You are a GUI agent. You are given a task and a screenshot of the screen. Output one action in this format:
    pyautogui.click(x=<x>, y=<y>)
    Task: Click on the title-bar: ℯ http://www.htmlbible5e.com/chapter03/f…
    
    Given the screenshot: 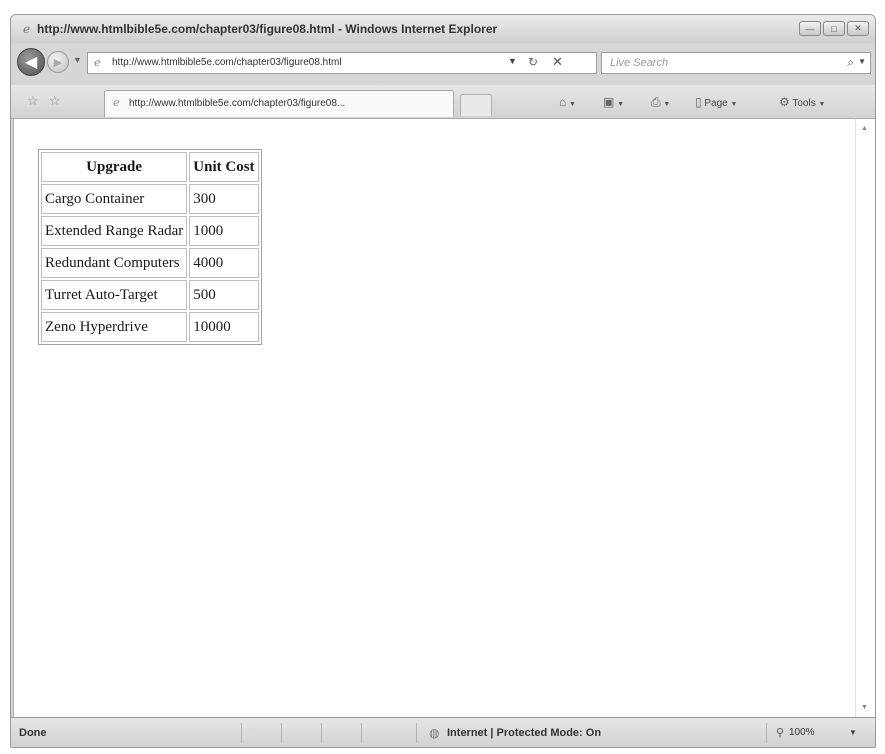 What is the action you would take?
    pyautogui.click(x=443, y=29)
    